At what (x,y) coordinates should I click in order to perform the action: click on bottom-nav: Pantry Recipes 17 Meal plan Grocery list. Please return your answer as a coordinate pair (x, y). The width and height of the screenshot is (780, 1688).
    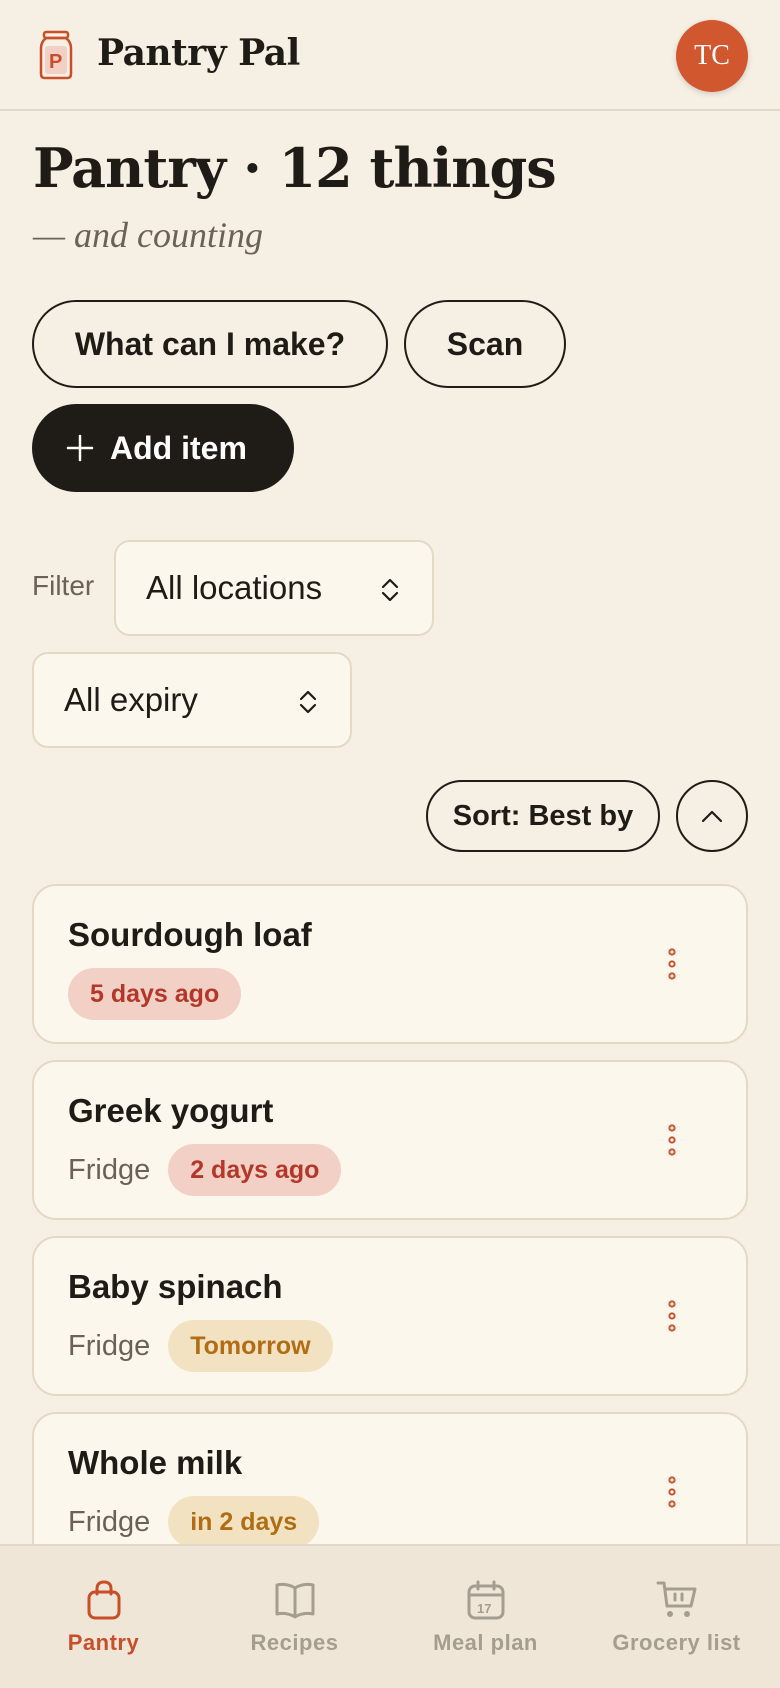
    Looking at the image, I should click on (390, 1616).